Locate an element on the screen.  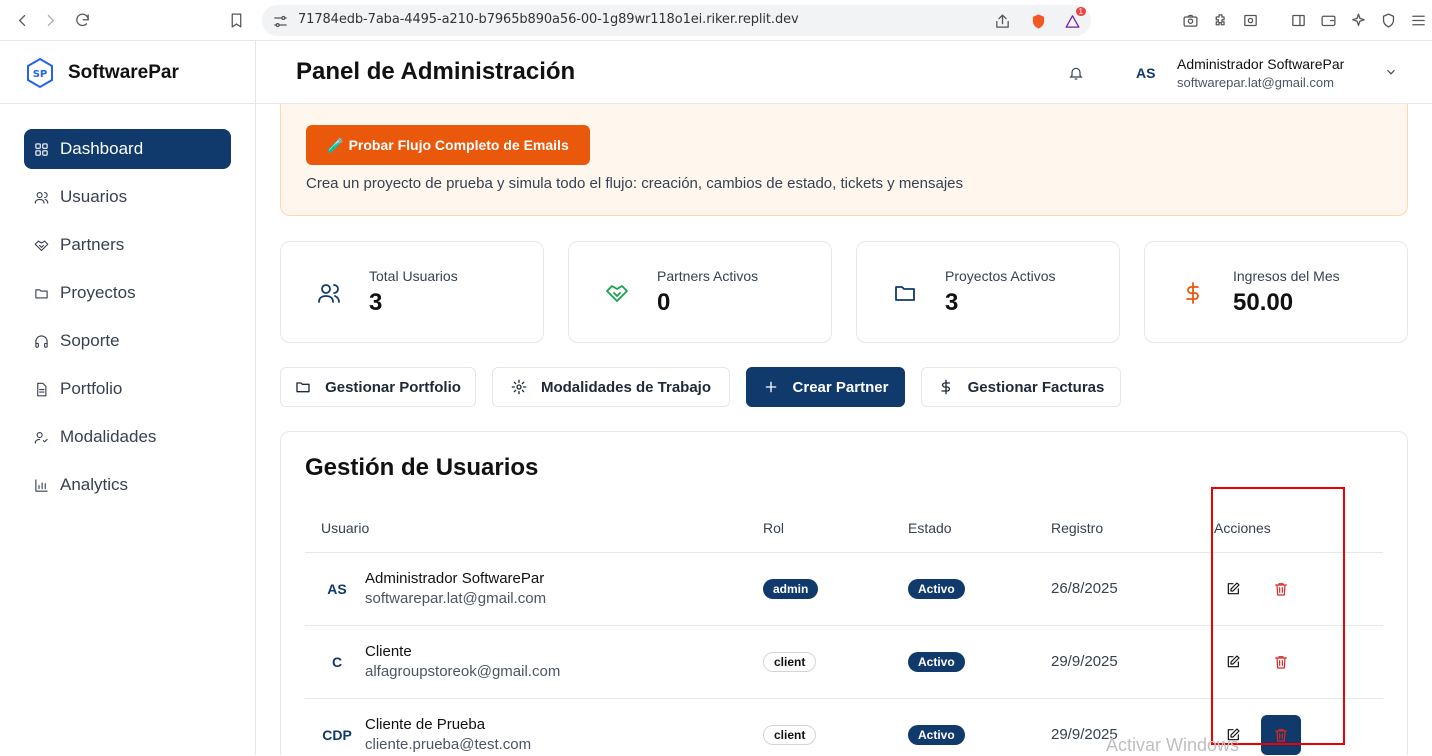
stat-card-partners-activos: Partners Activos 0 is located at coordinates (700, 292).